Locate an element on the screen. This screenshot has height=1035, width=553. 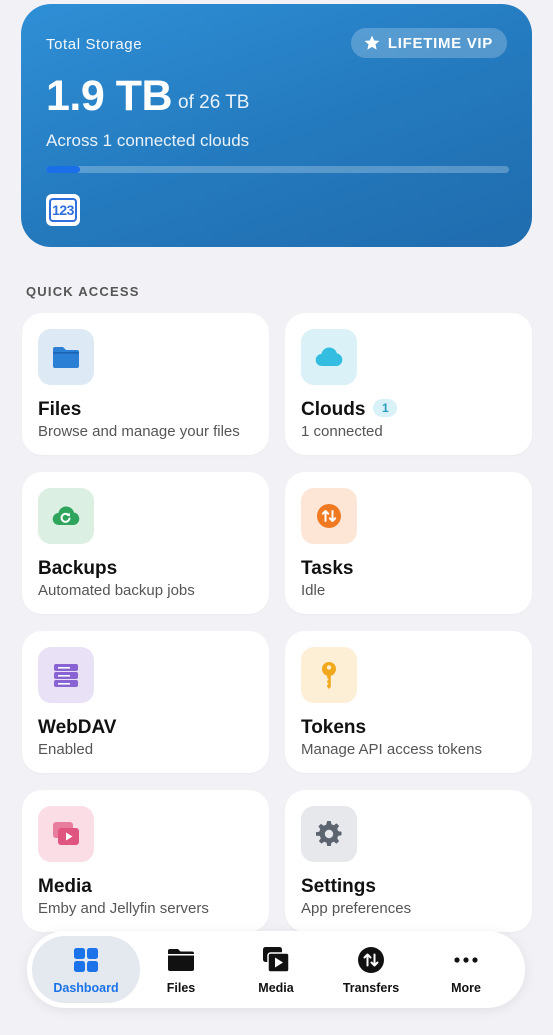
tile-subtitle: Manage API access tokens is located at coordinates (391, 749).